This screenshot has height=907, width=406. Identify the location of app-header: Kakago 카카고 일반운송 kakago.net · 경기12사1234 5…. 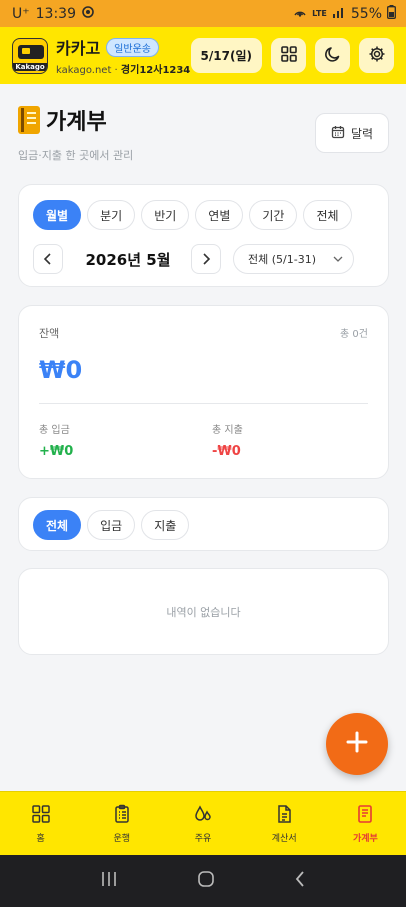
(203, 55).